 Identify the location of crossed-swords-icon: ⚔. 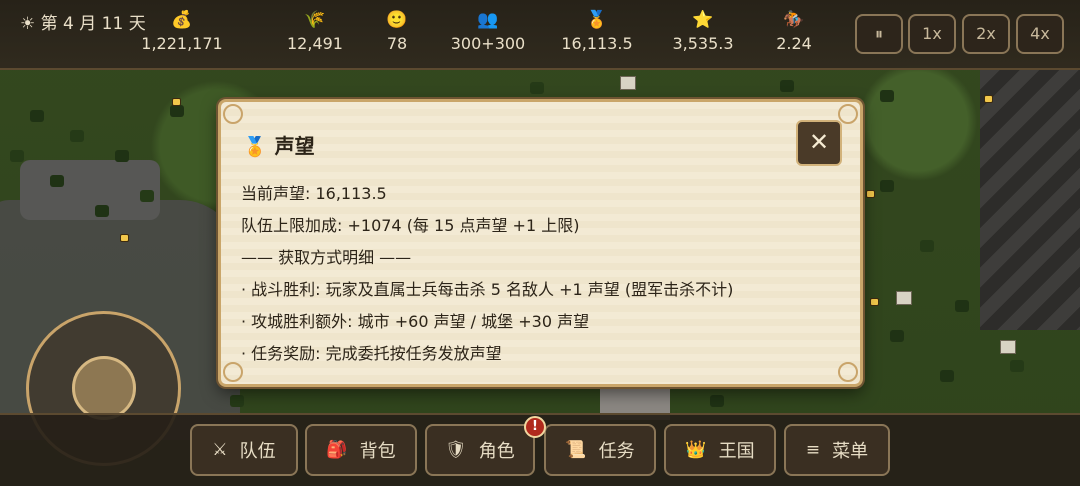
(220, 450).